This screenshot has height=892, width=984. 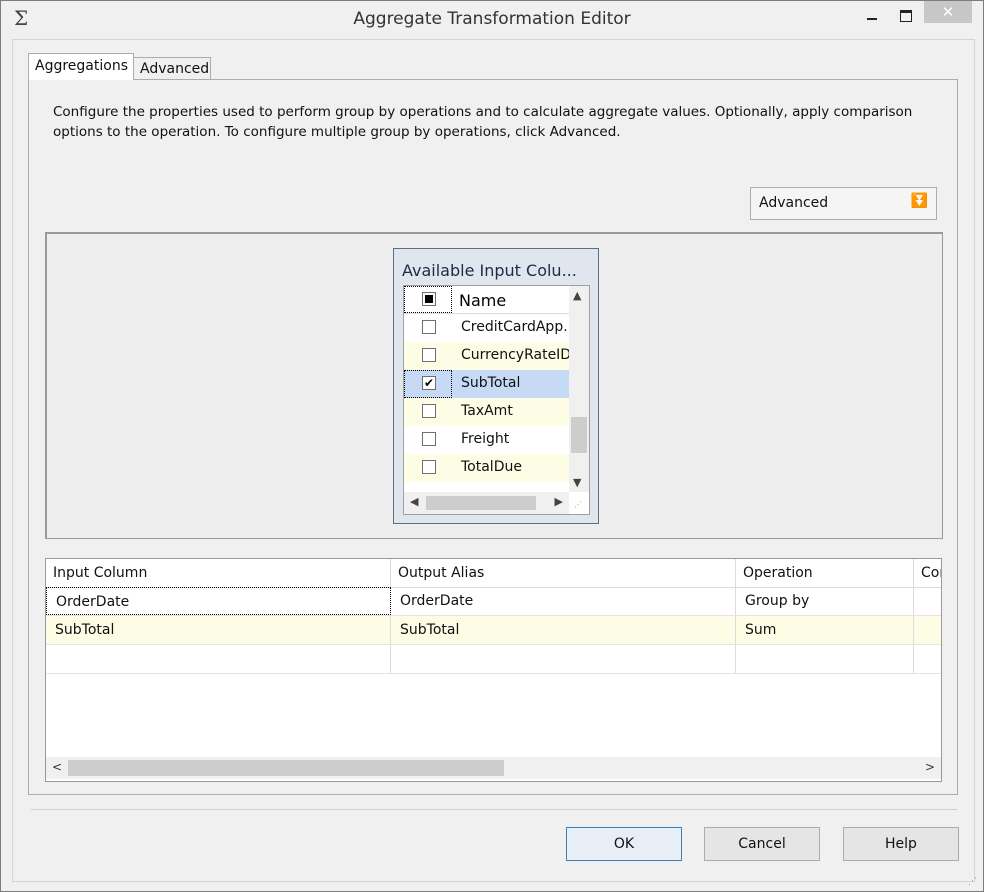 I want to click on cell-input-column: OrderDate, so click(x=218, y=601).